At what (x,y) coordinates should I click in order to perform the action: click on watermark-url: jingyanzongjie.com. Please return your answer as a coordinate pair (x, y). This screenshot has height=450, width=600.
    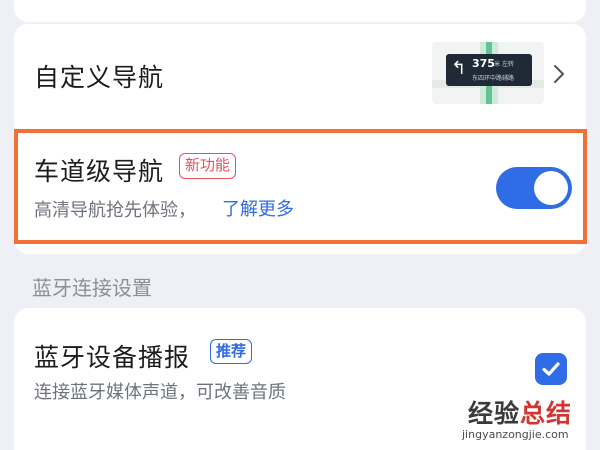
    Looking at the image, I should click on (515, 434).